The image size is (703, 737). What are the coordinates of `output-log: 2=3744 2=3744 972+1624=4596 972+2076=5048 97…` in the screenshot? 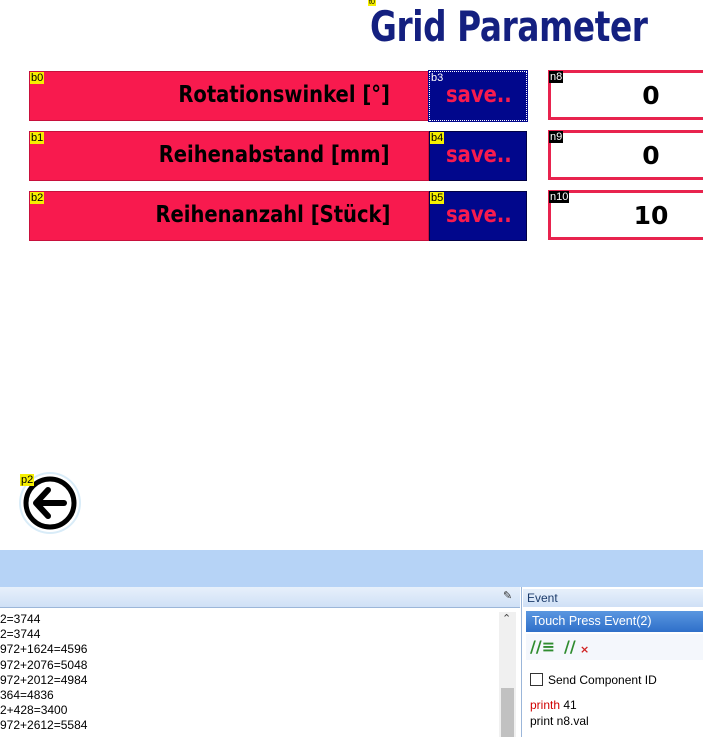 It's located at (43, 673).